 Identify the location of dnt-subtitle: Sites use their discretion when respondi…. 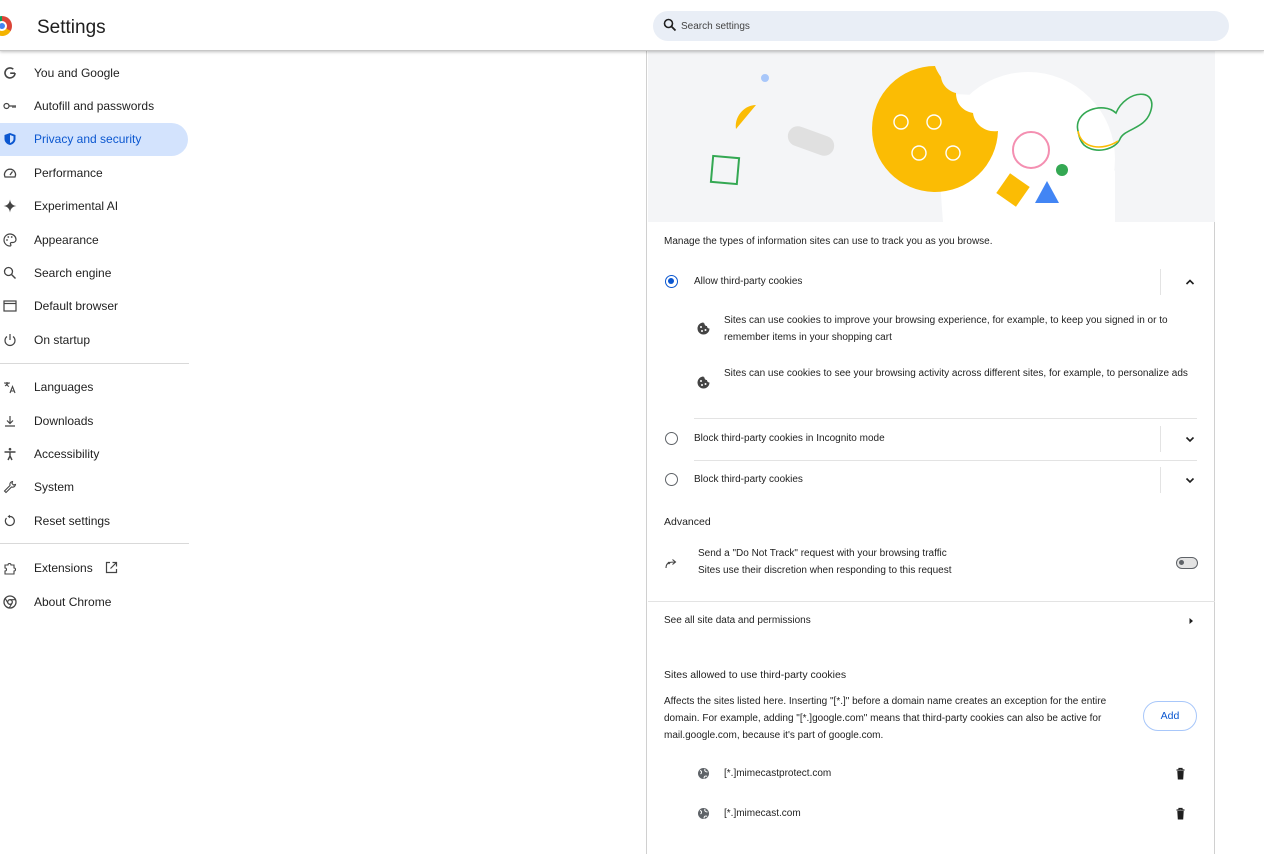
(825, 570).